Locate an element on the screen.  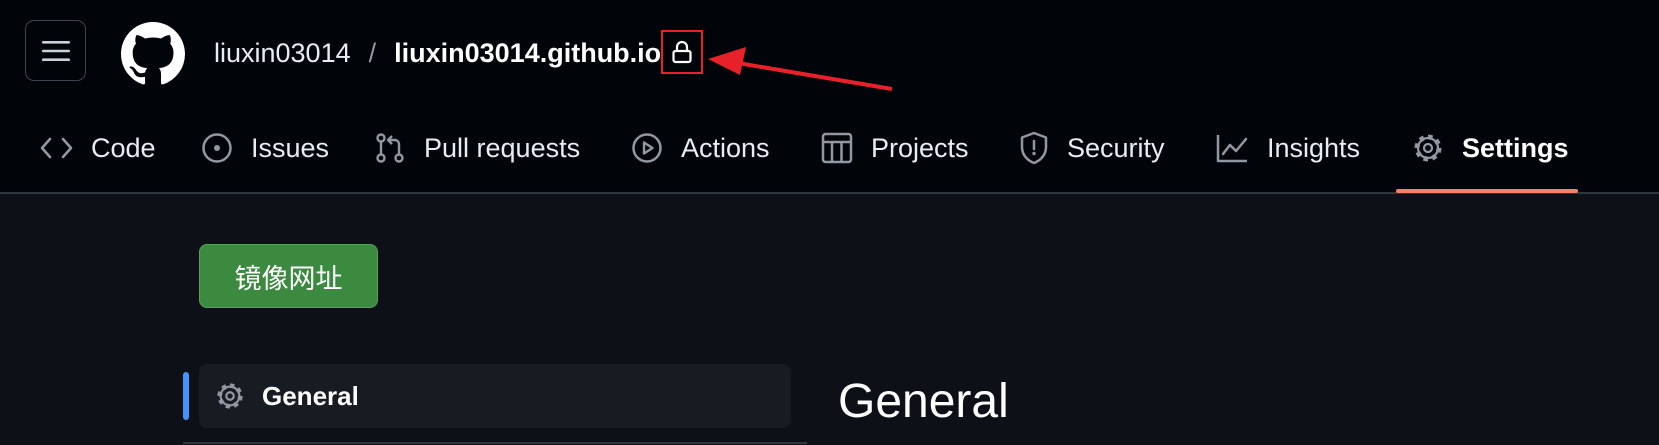
tab-label: Actions is located at coordinates (725, 147).